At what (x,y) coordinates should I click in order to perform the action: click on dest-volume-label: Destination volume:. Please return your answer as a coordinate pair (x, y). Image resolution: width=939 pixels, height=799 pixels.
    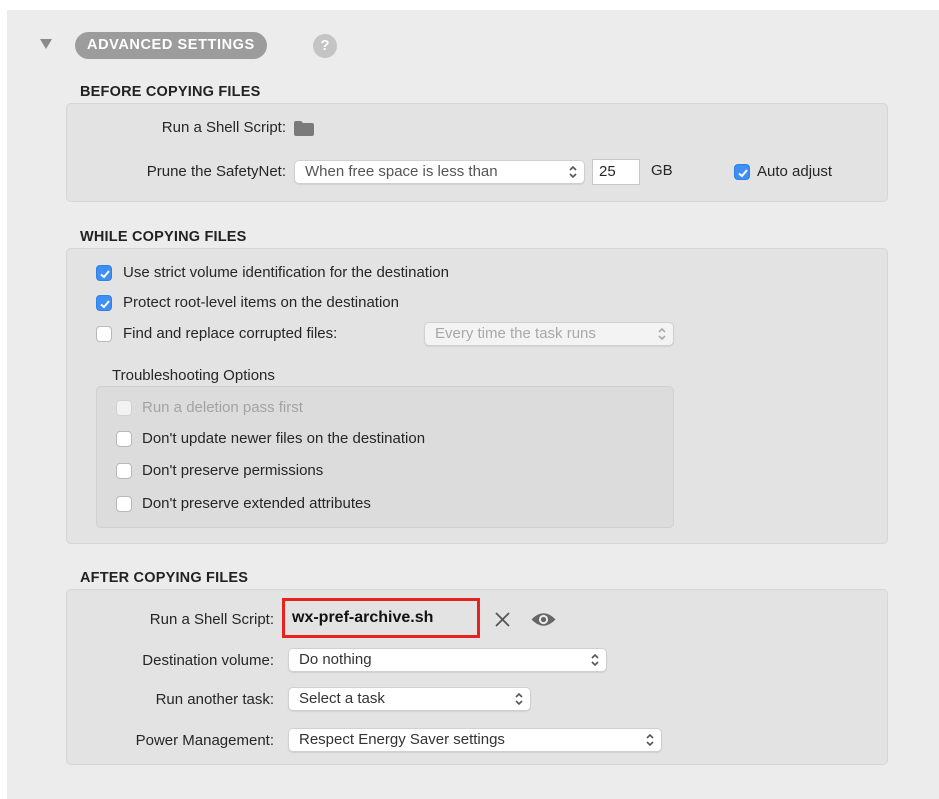
    Looking at the image, I should click on (208, 660).